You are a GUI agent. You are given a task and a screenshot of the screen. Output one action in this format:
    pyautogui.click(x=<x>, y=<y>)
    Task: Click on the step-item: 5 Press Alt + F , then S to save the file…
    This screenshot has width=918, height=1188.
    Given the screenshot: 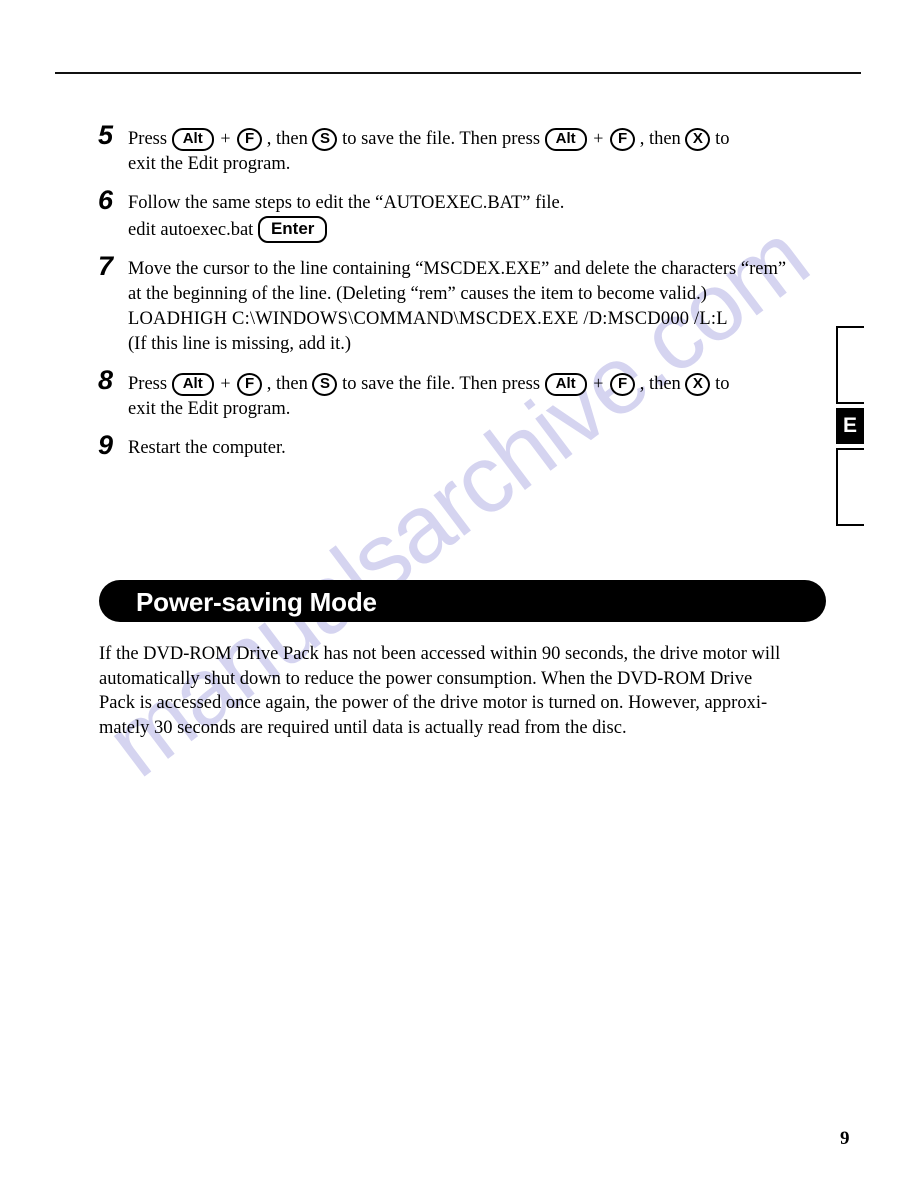 What is the action you would take?
    pyautogui.click(x=466, y=149)
    